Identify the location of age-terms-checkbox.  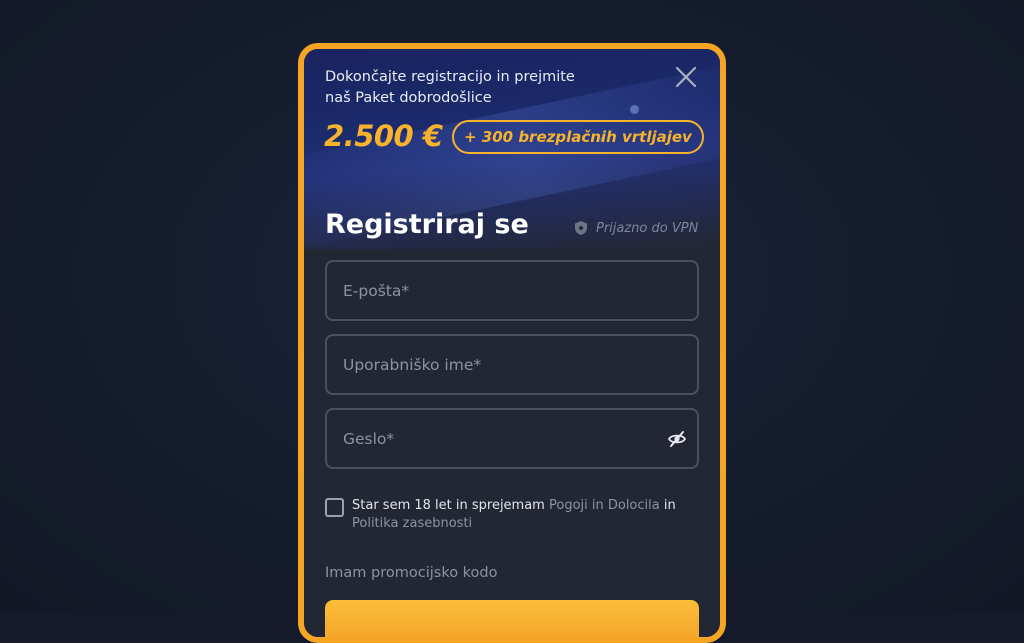
(334, 507).